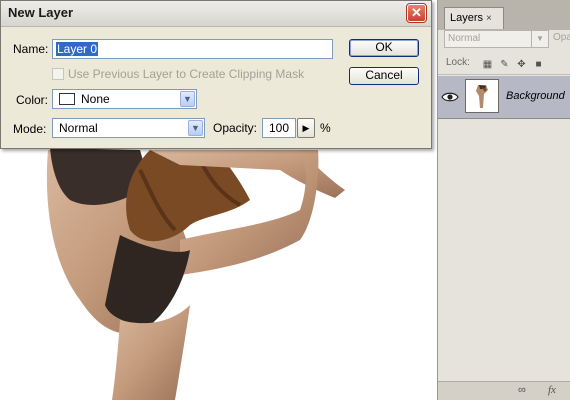 This screenshot has width=570, height=400. I want to click on link-layers-icon: ∞, so click(522, 390).